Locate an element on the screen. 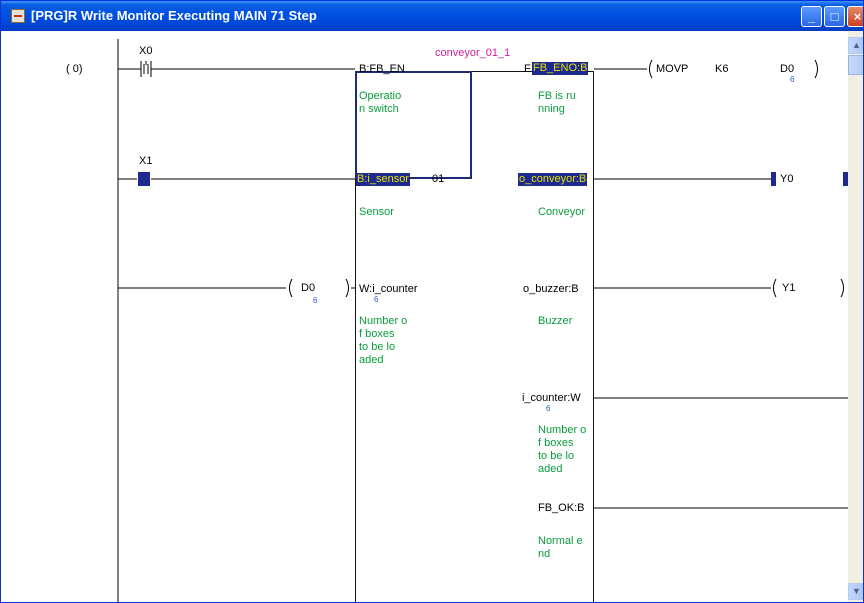 The image size is (864, 603). fb-output-conveyor-comment: Conveyor is located at coordinates (562, 212).